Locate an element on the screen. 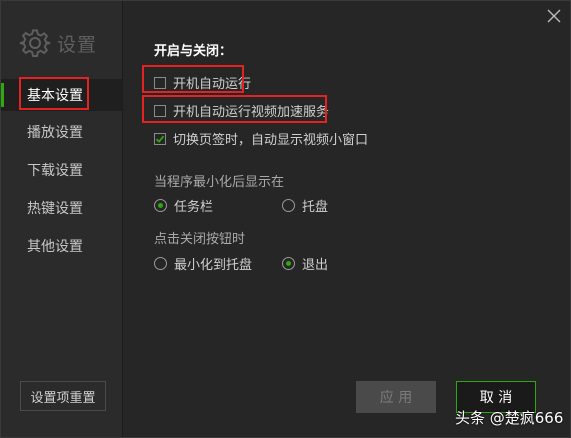  section-title: 开启与关闭： is located at coordinates (193, 51).